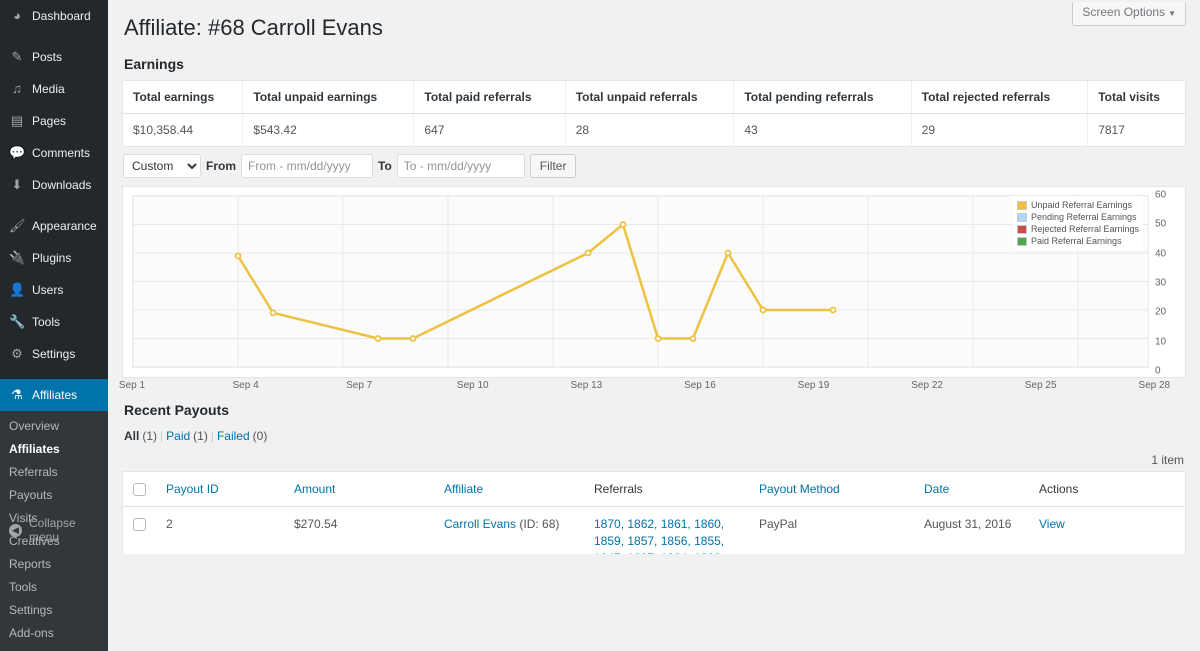 The width and height of the screenshot is (1200, 651). Describe the element at coordinates (799, 489) in the screenshot. I see `column-sort-link: Payout Method` at that location.